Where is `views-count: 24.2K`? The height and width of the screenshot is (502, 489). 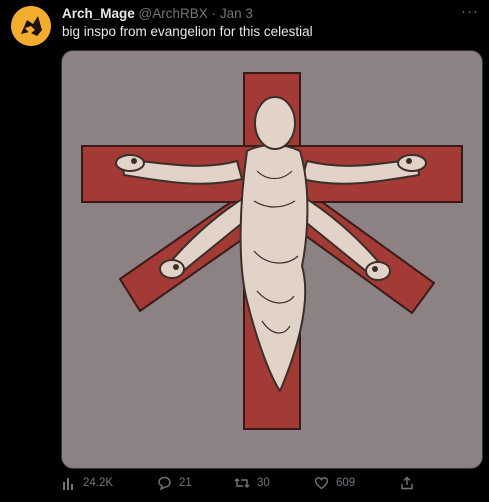
views-count: 24.2K is located at coordinates (98, 483).